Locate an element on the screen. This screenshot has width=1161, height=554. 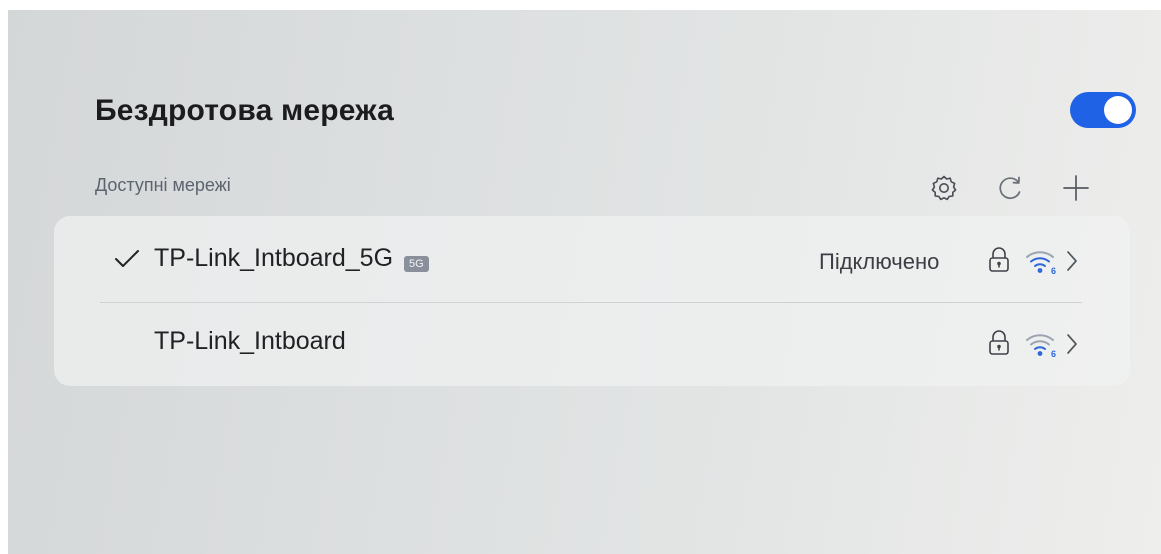
network-row: TP-Link_Intboard 6 is located at coordinates (591, 344).